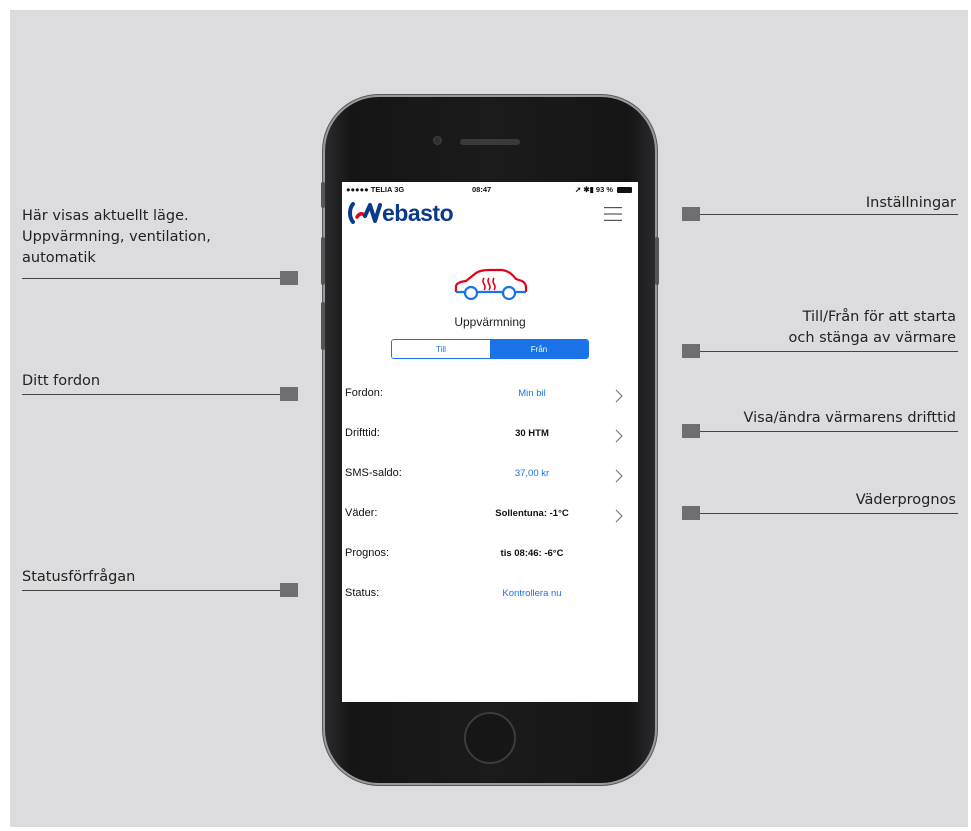 The image size is (971, 831). What do you see at coordinates (624, 189) in the screenshot?
I see `battery-icon` at bounding box center [624, 189].